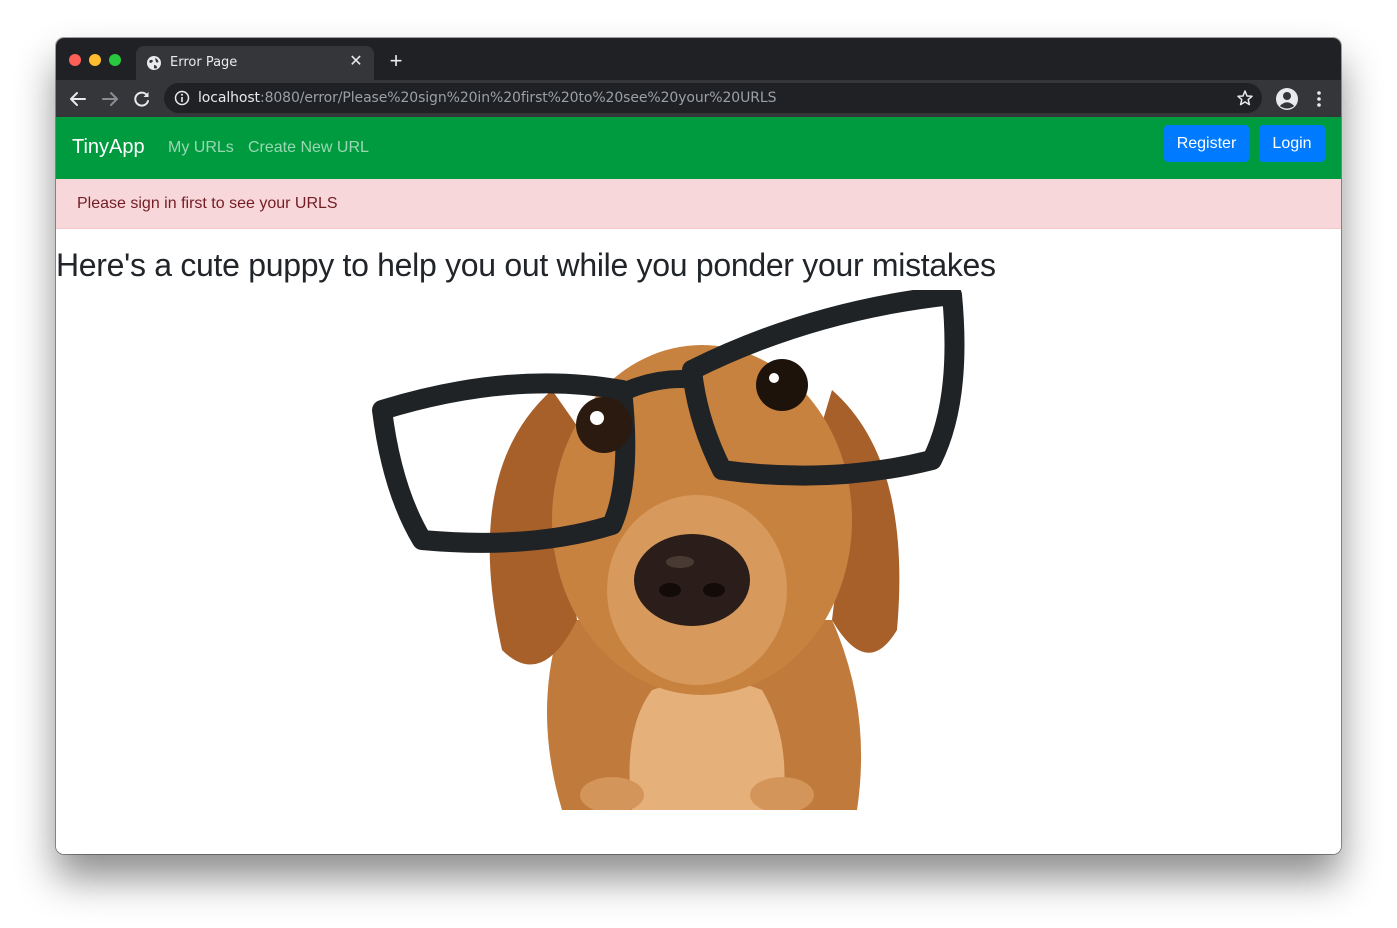 Image resolution: width=1397 pixels, height=928 pixels. I want to click on menu-dots-icon, so click(1319, 99).